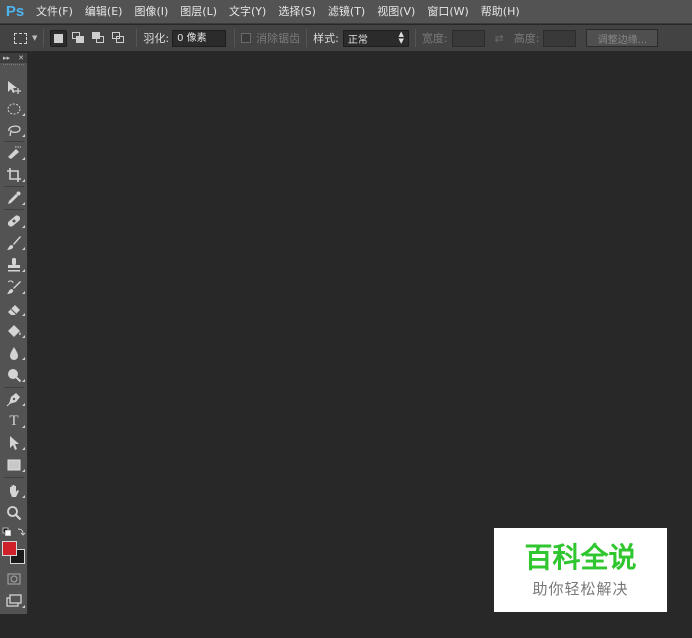 Image resolution: width=692 pixels, height=638 pixels. I want to click on watermark-title: 百科全说, so click(580, 557).